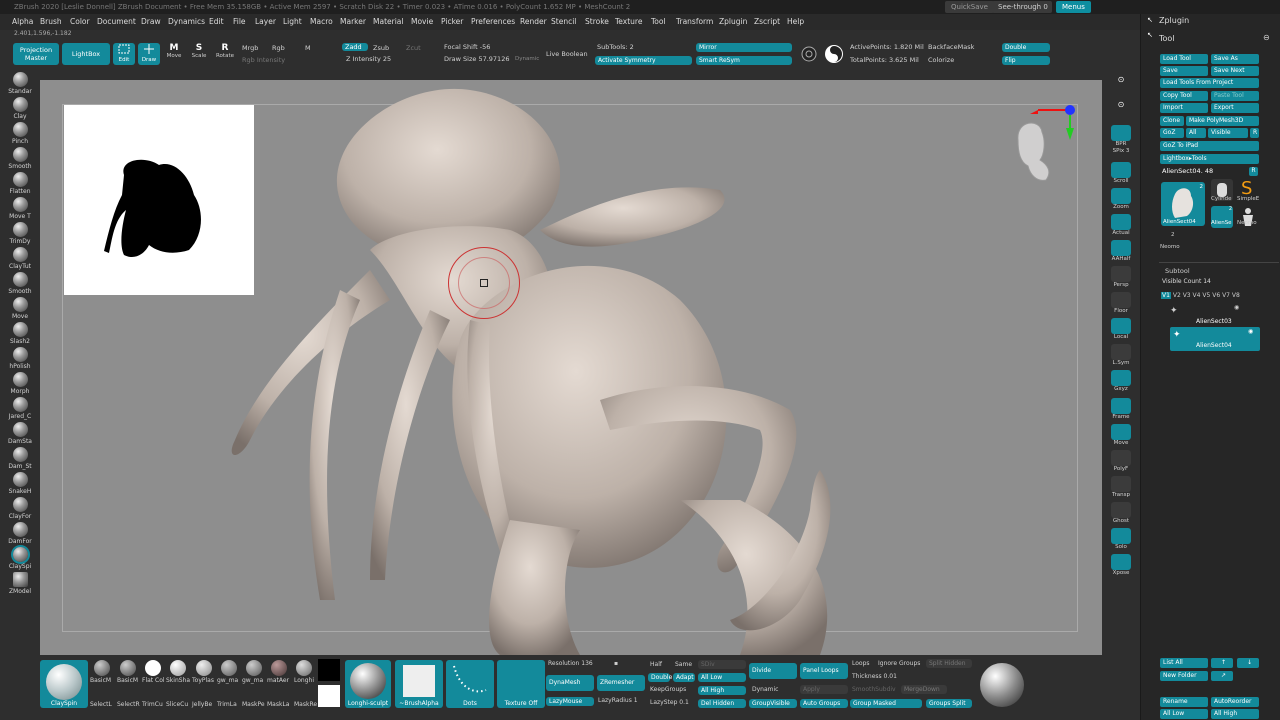 The width and height of the screenshot is (1280, 720). What do you see at coordinates (124, 54) in the screenshot?
I see `edit-button: Edit` at bounding box center [124, 54].